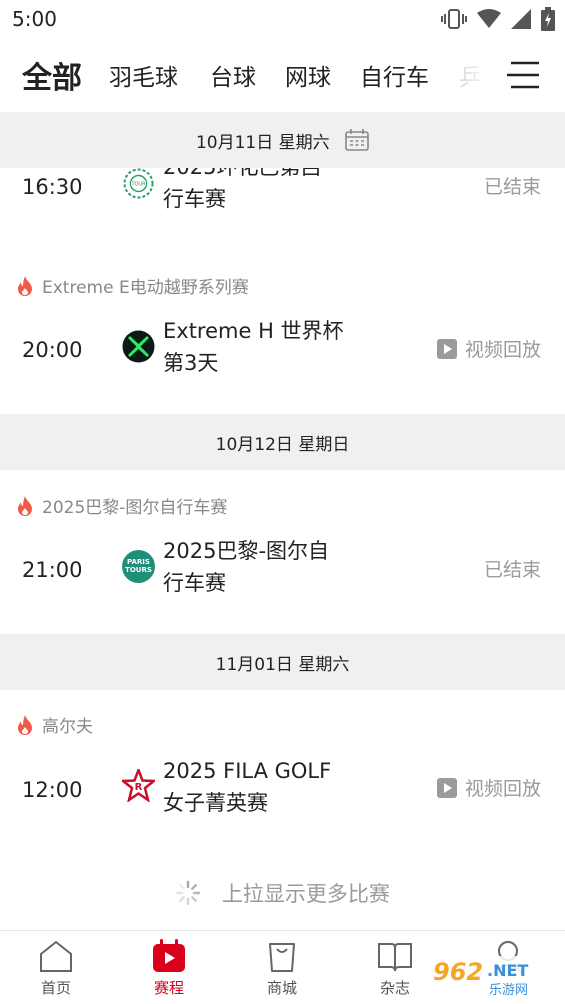 The height and width of the screenshot is (1004, 565). I want to click on category-label: 2025巴黎-图尔自行车赛, so click(121, 505).